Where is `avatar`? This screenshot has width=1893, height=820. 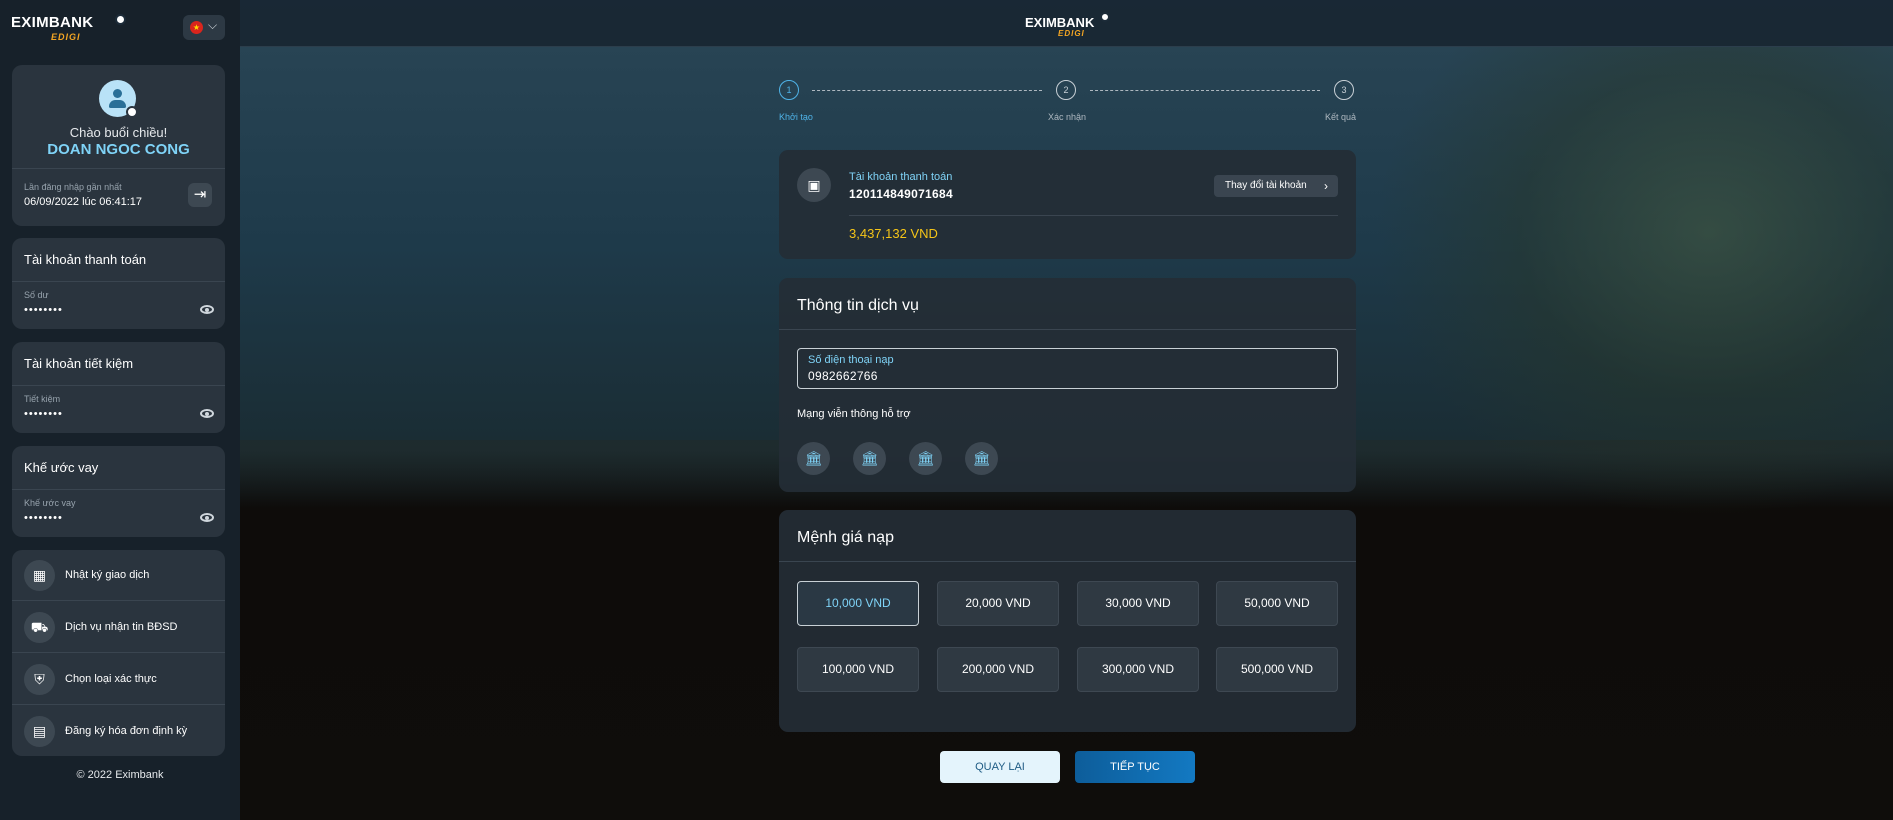 avatar is located at coordinates (118, 99).